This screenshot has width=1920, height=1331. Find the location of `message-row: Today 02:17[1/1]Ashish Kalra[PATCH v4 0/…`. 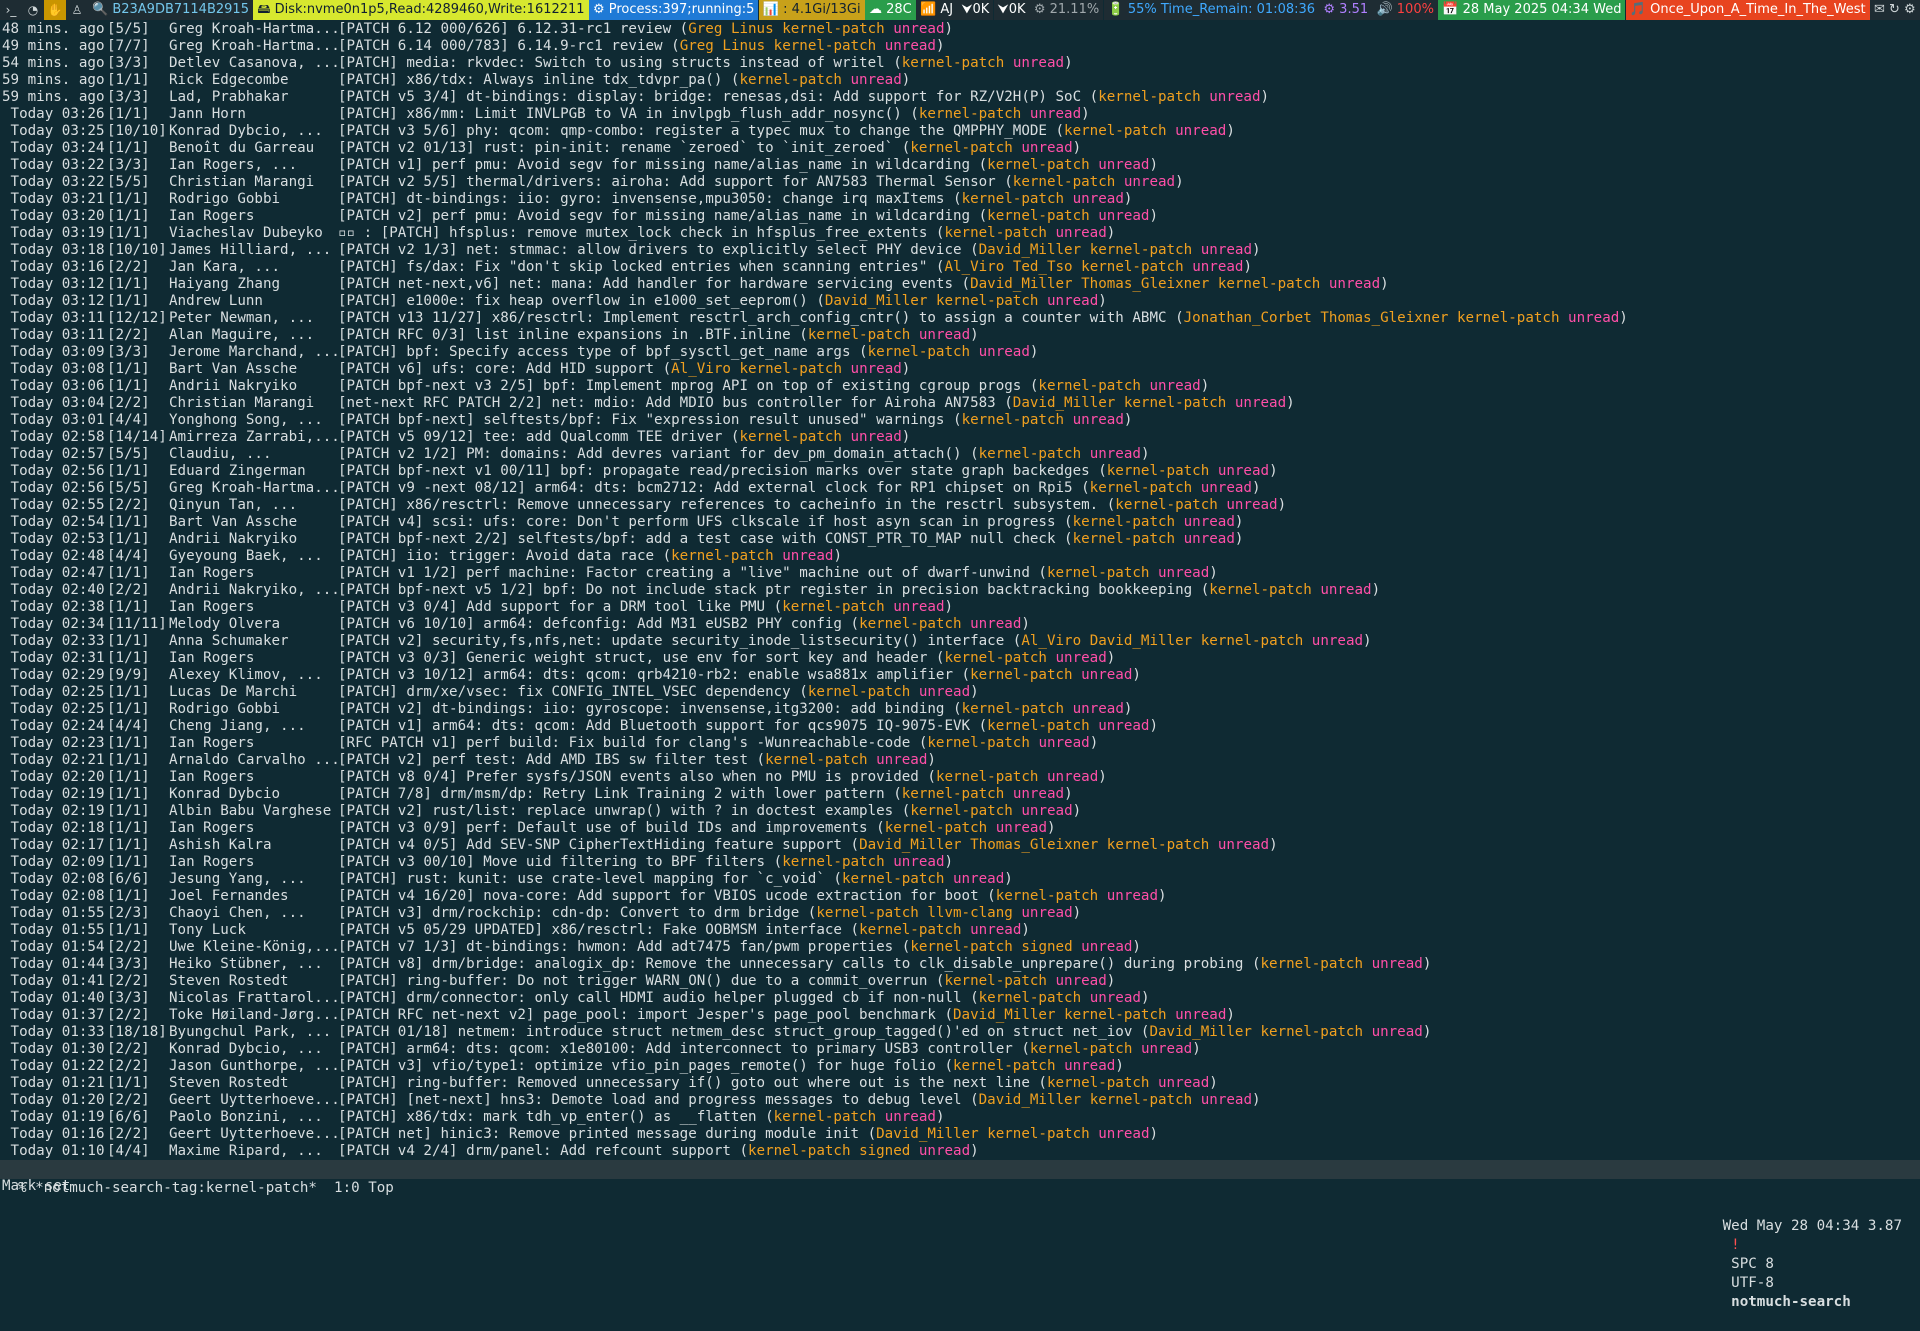

message-row: Today 02:17[1/1]Ashish Kalra[PATCH v4 0/… is located at coordinates (960, 845).